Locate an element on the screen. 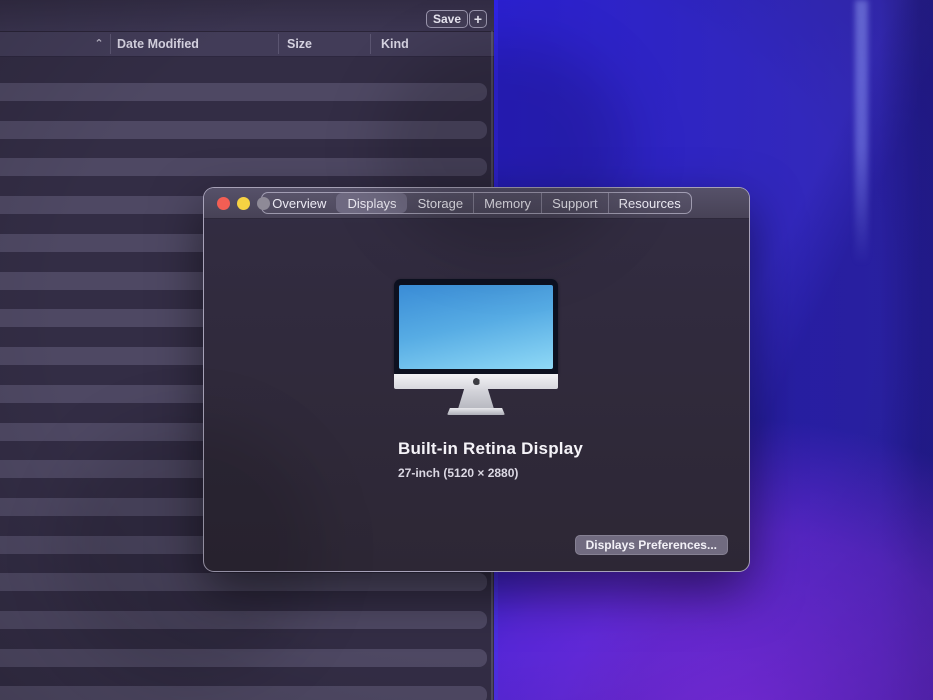  display-name: Built-in Retina Display is located at coordinates (491, 448).